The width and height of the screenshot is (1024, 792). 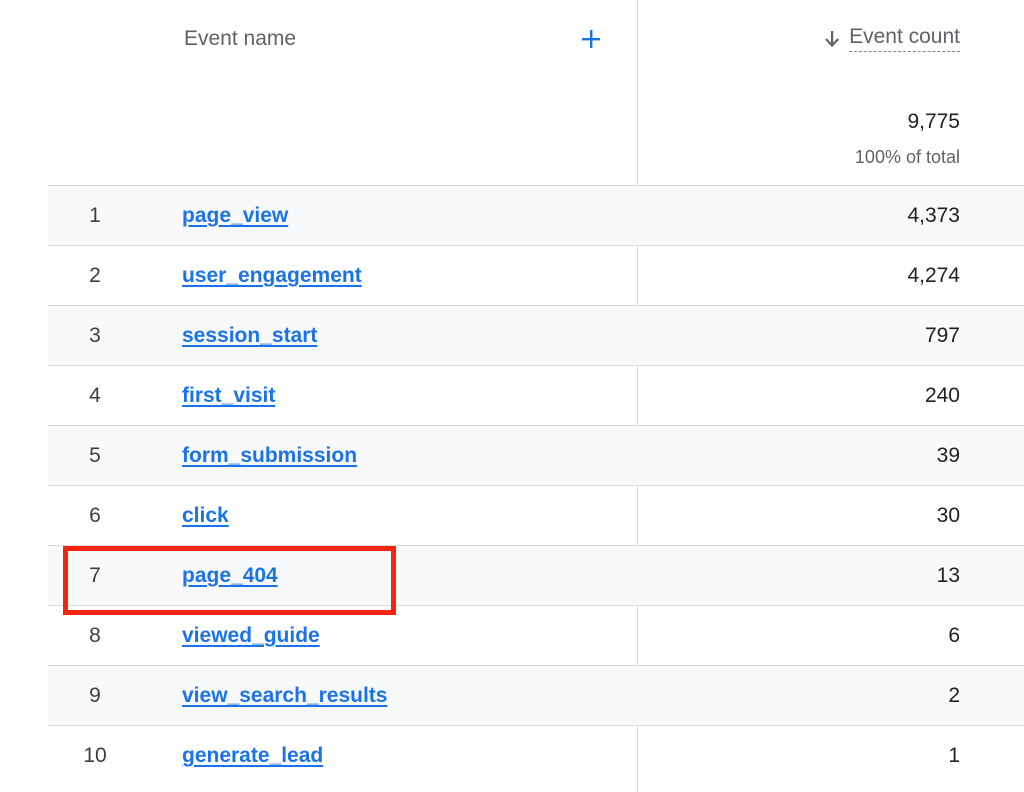 What do you see at coordinates (272, 276) in the screenshot?
I see `event-name-link: user_engagement` at bounding box center [272, 276].